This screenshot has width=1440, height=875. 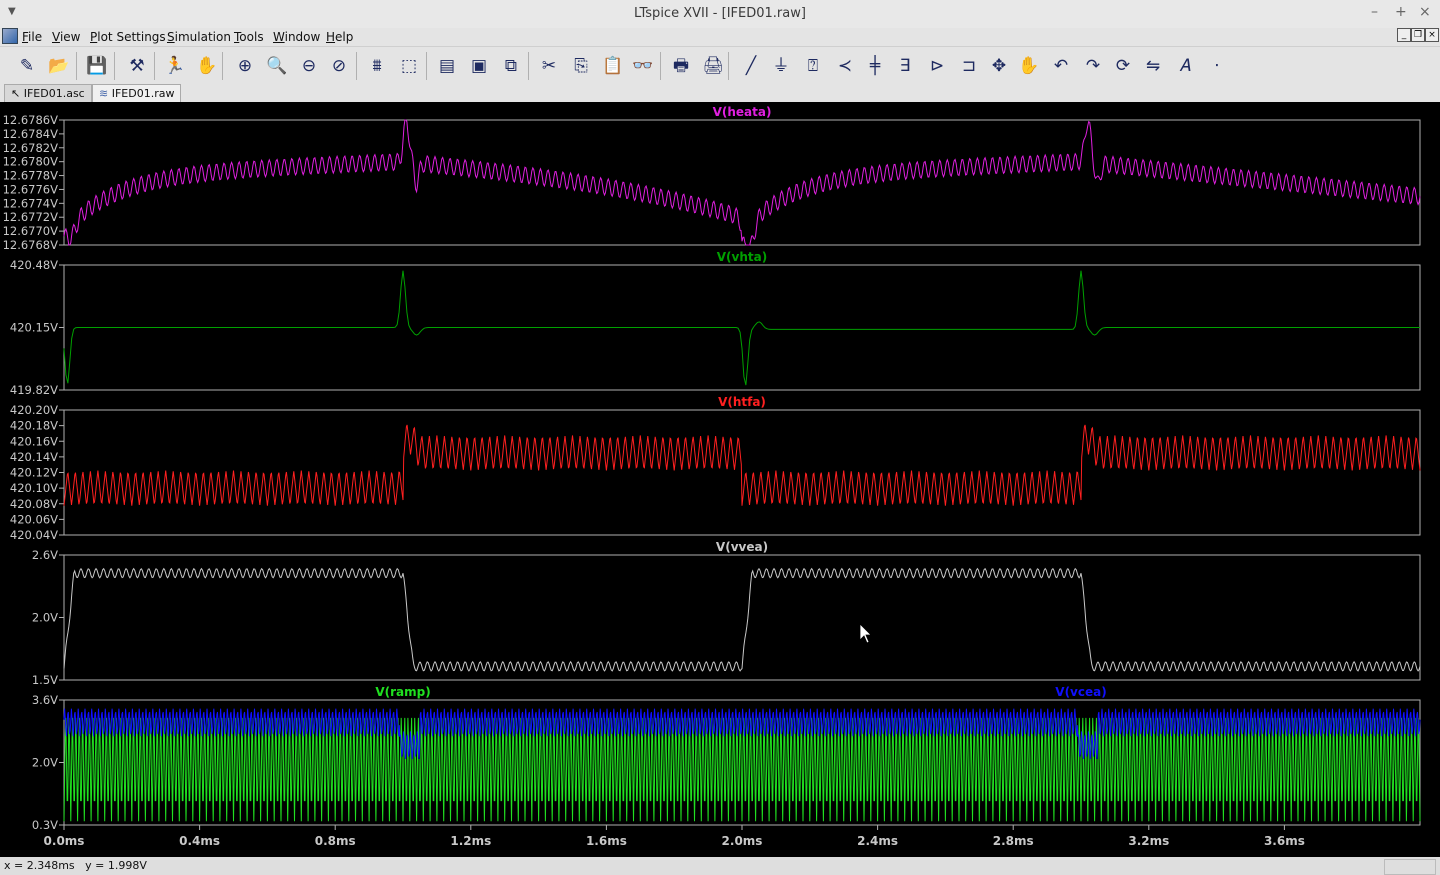 What do you see at coordinates (681, 66) in the screenshot?
I see `print-preview-icon: 🖶` at bounding box center [681, 66].